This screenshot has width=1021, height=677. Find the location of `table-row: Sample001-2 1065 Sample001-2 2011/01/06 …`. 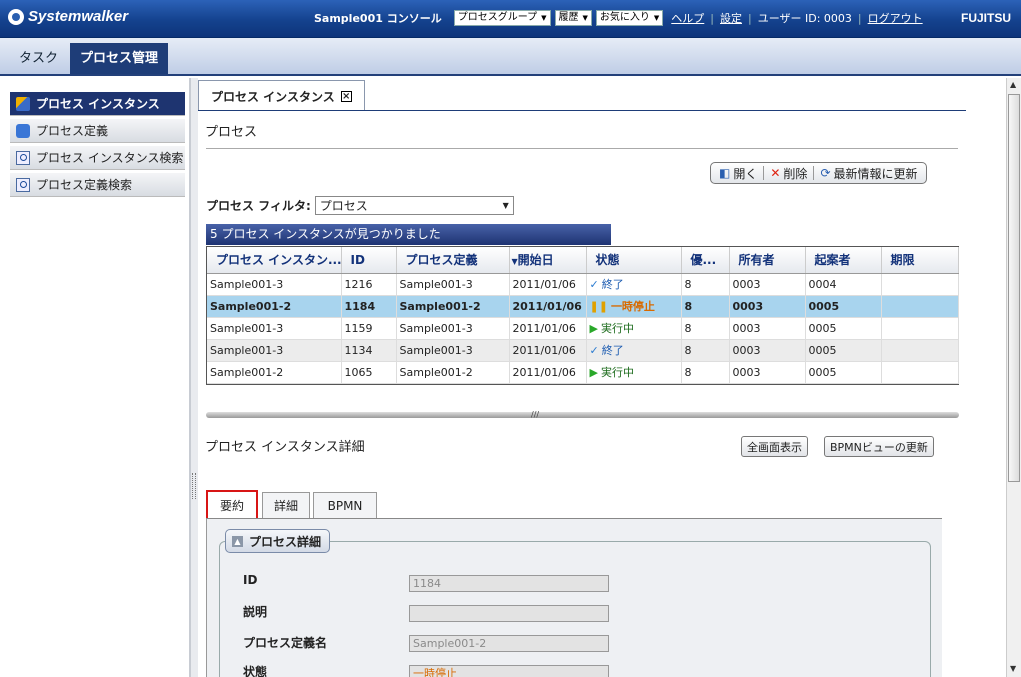

table-row: Sample001-2 1065 Sample001-2 2011/01/06 … is located at coordinates (583, 372).